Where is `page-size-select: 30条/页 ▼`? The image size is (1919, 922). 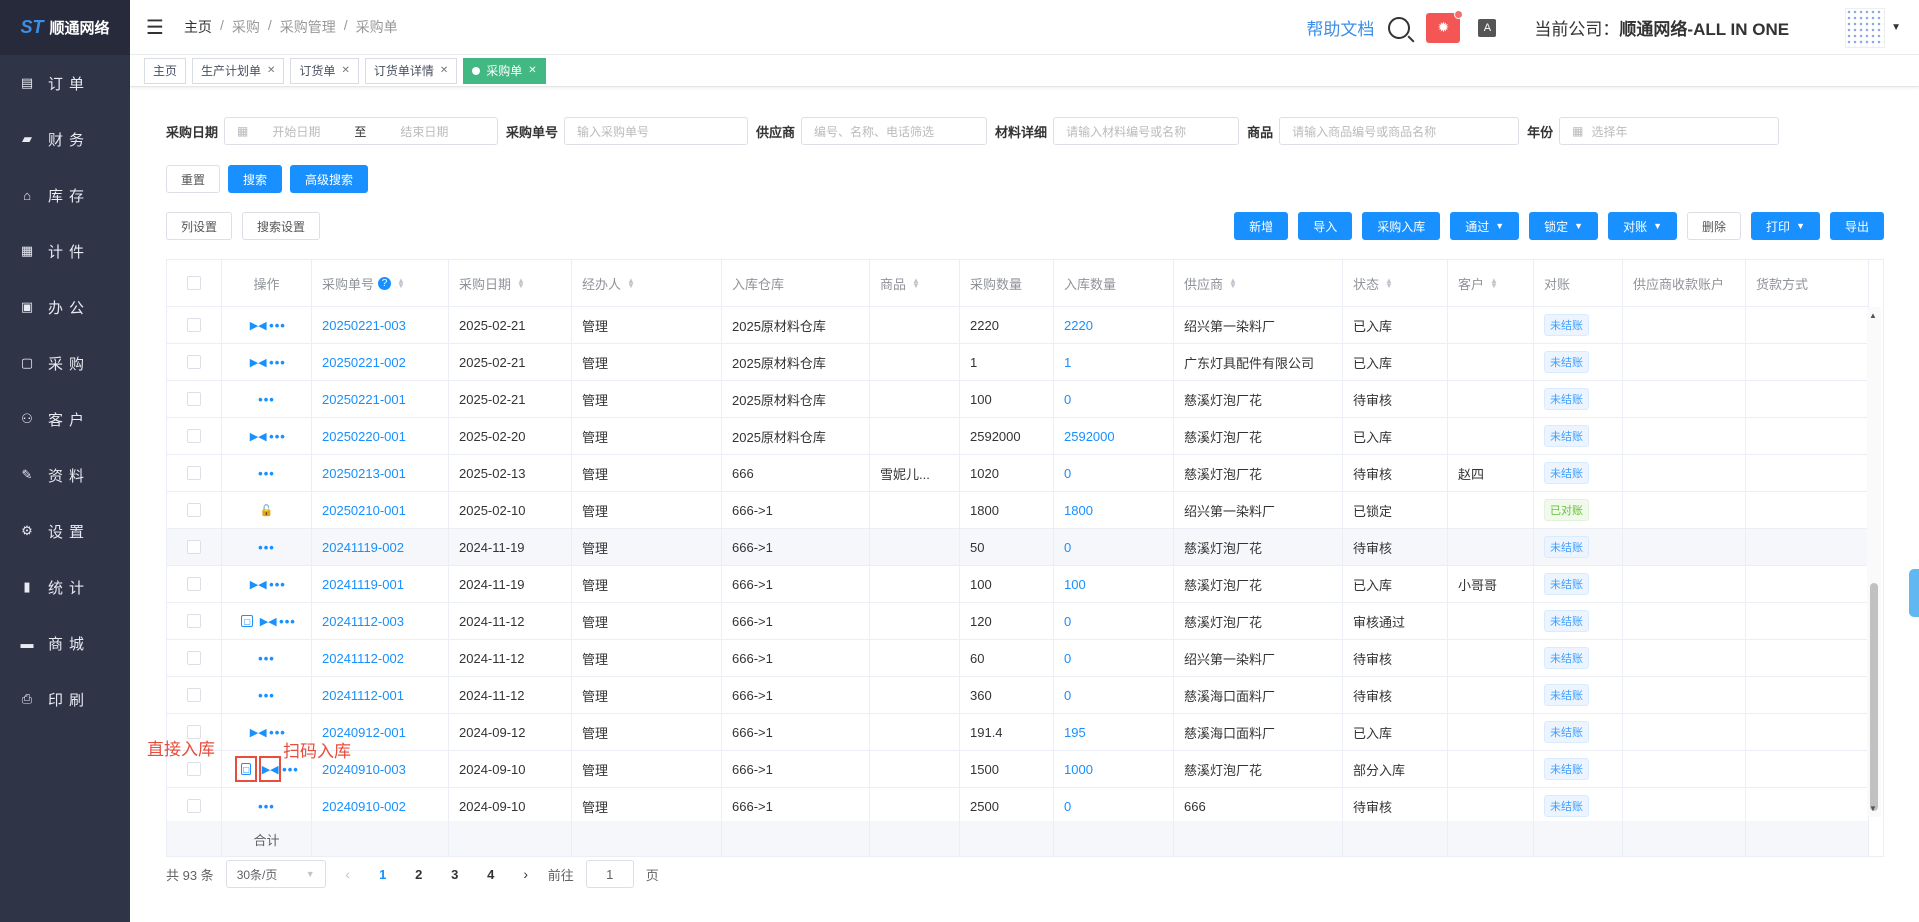 page-size-select: 30条/页 ▼ is located at coordinates (275, 874).